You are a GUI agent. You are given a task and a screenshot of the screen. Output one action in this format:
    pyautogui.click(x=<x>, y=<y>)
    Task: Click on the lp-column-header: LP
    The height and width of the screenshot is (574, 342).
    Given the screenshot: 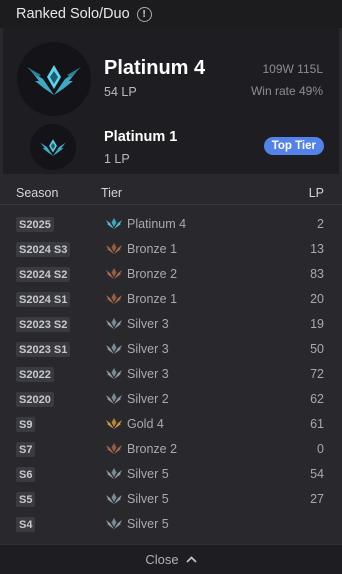 What is the action you would take?
    pyautogui.click(x=316, y=193)
    